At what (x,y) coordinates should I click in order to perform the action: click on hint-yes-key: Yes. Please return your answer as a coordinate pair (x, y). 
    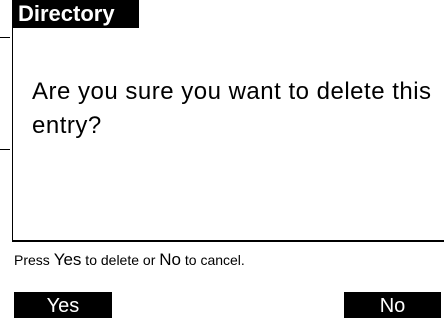
    Looking at the image, I should click on (67, 259).